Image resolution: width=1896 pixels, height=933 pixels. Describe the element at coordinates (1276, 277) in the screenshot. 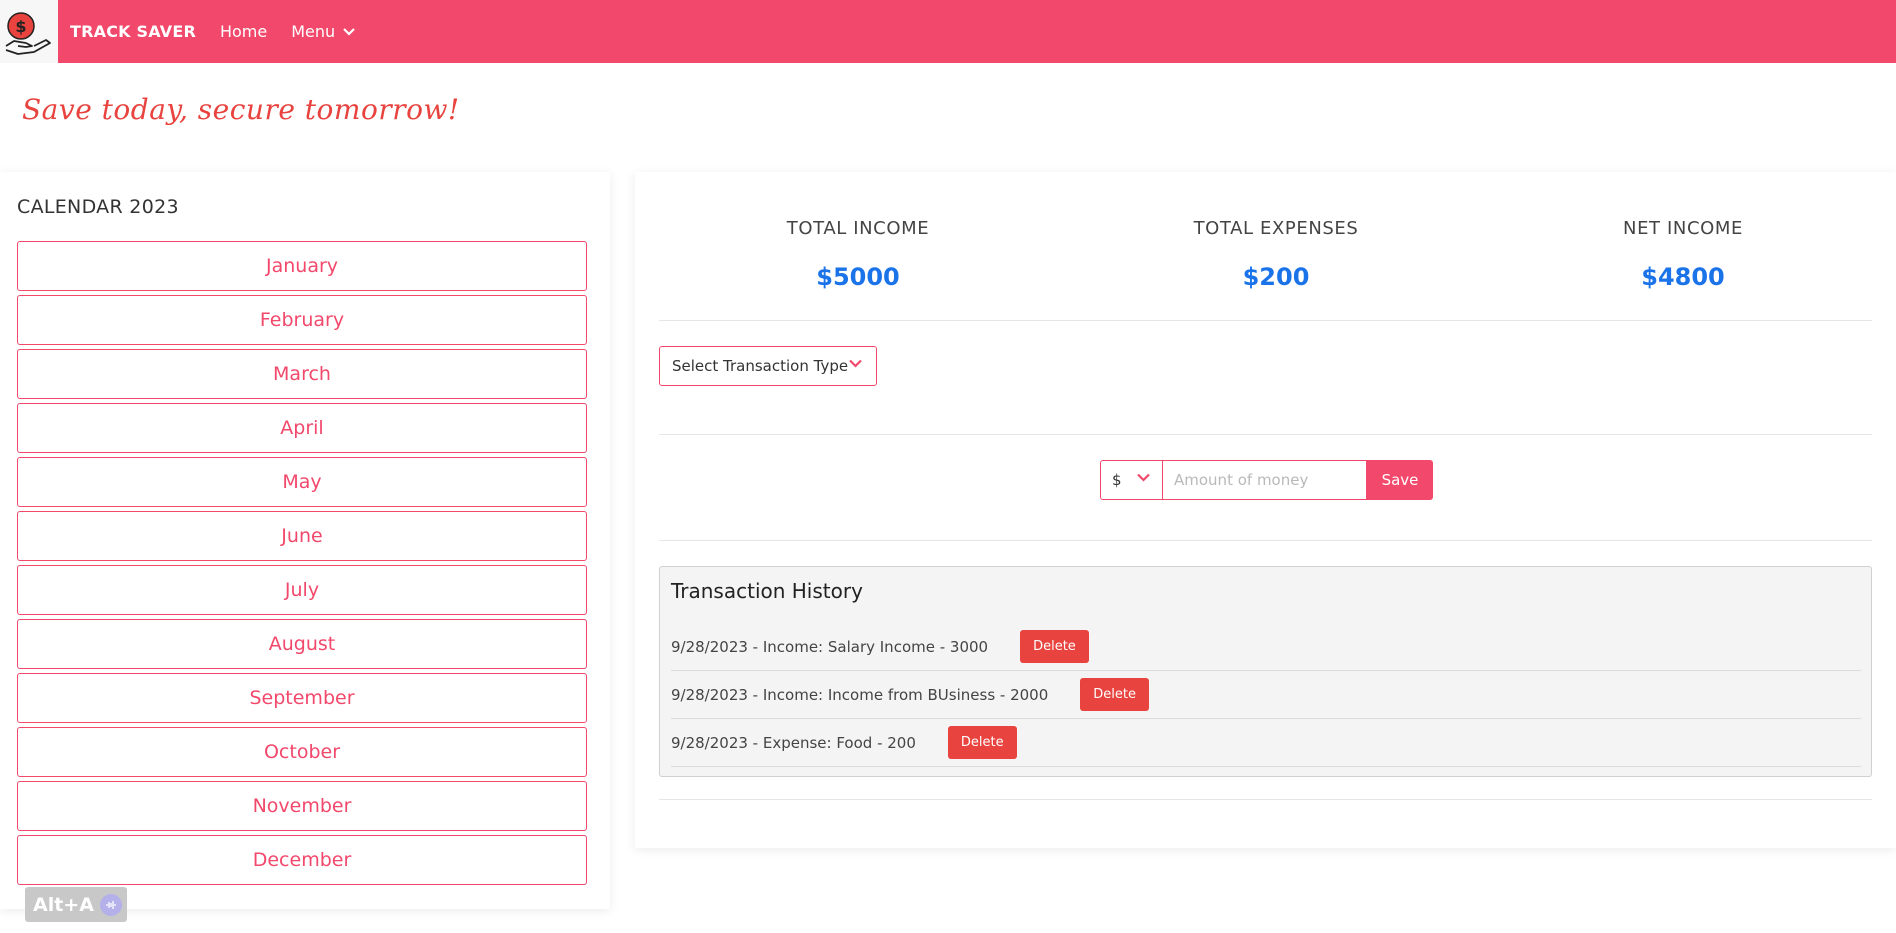

I see `total-expenses-value: $200` at that location.